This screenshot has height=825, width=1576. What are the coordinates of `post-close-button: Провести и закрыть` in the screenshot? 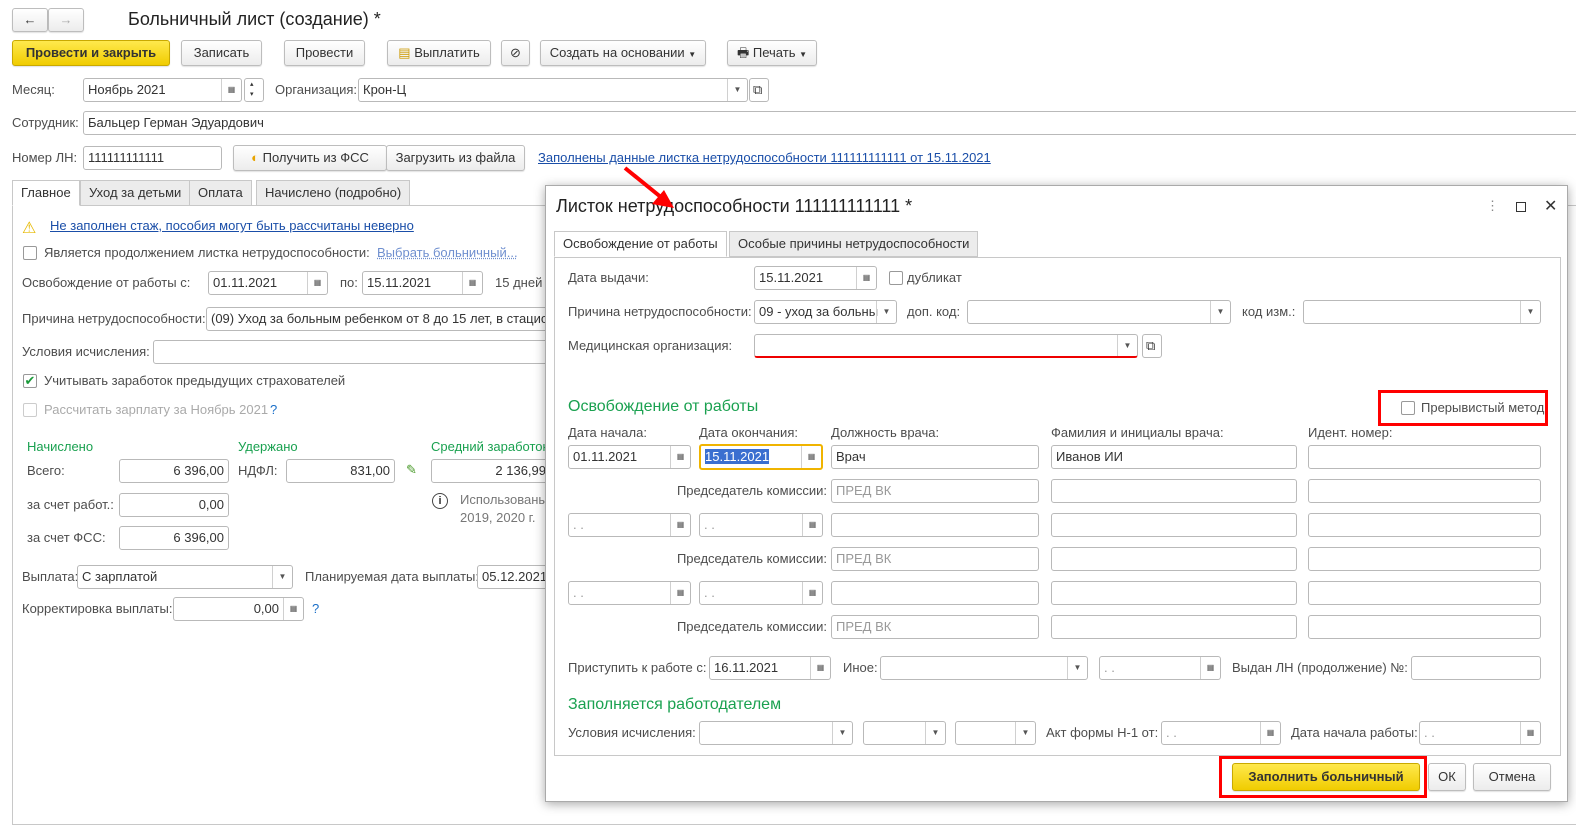 It's located at (91, 53).